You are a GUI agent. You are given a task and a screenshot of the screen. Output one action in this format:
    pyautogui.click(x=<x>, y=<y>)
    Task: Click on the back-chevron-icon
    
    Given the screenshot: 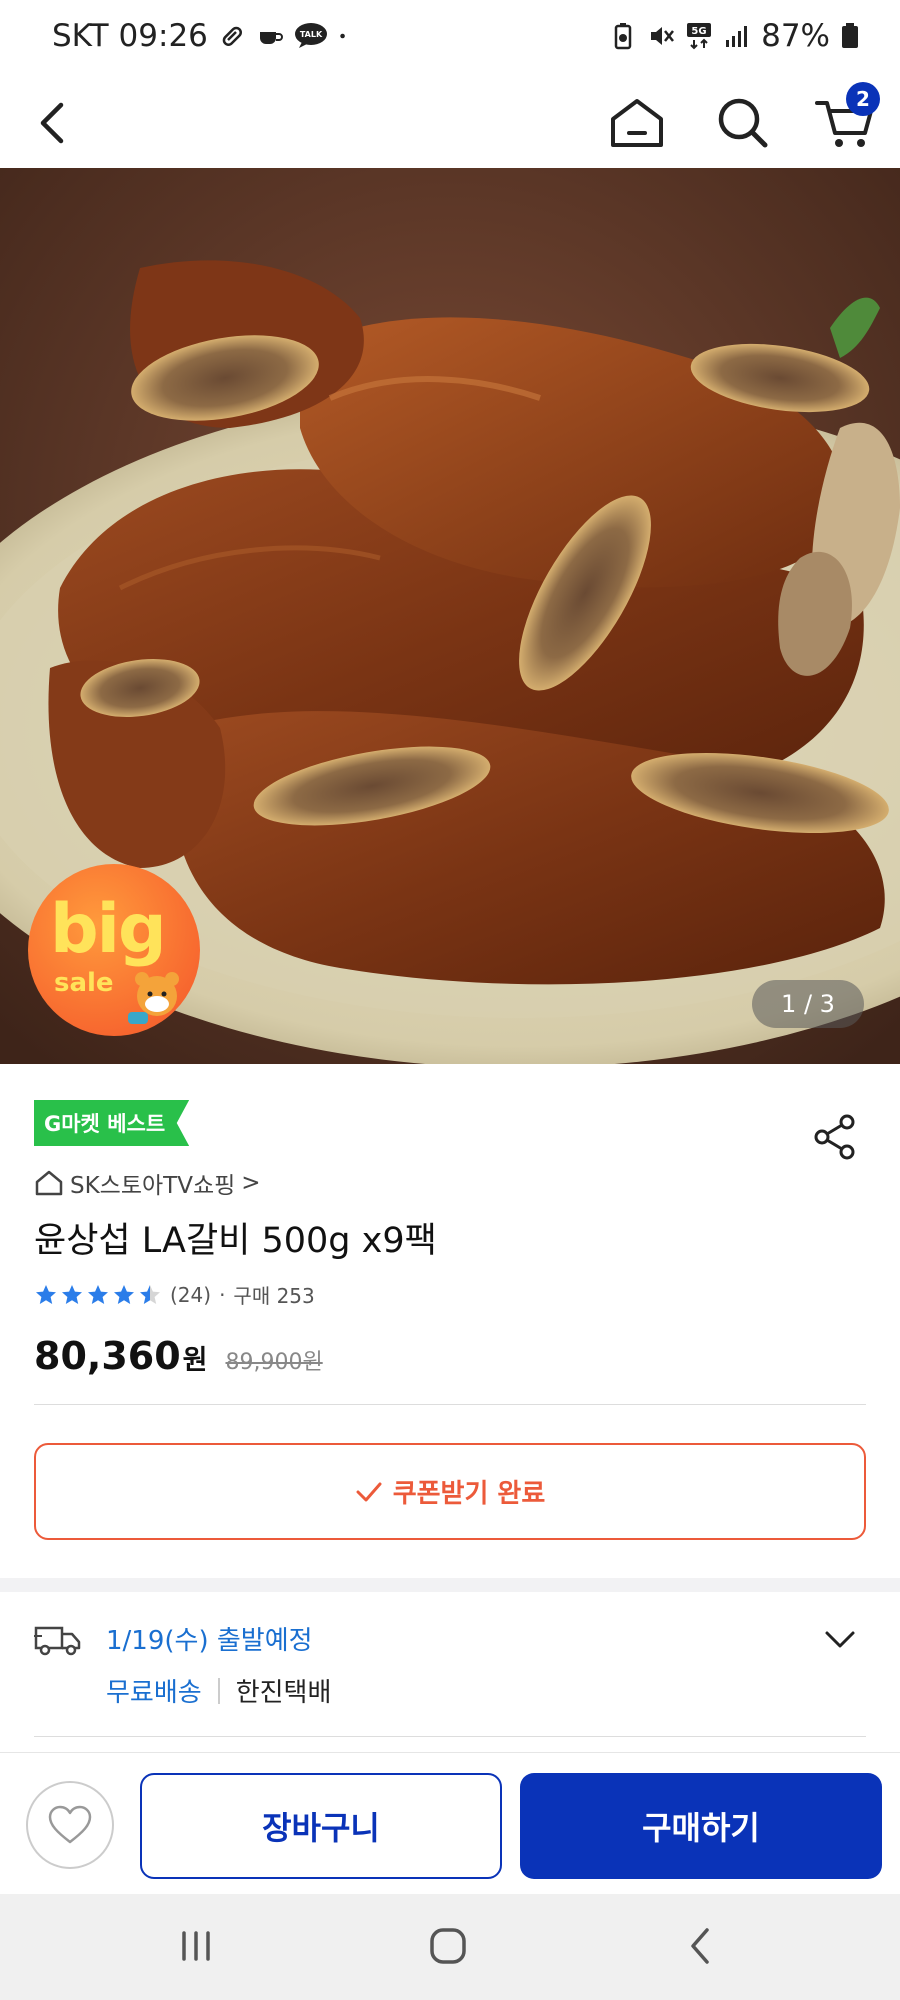 What is the action you would take?
    pyautogui.click(x=700, y=1946)
    